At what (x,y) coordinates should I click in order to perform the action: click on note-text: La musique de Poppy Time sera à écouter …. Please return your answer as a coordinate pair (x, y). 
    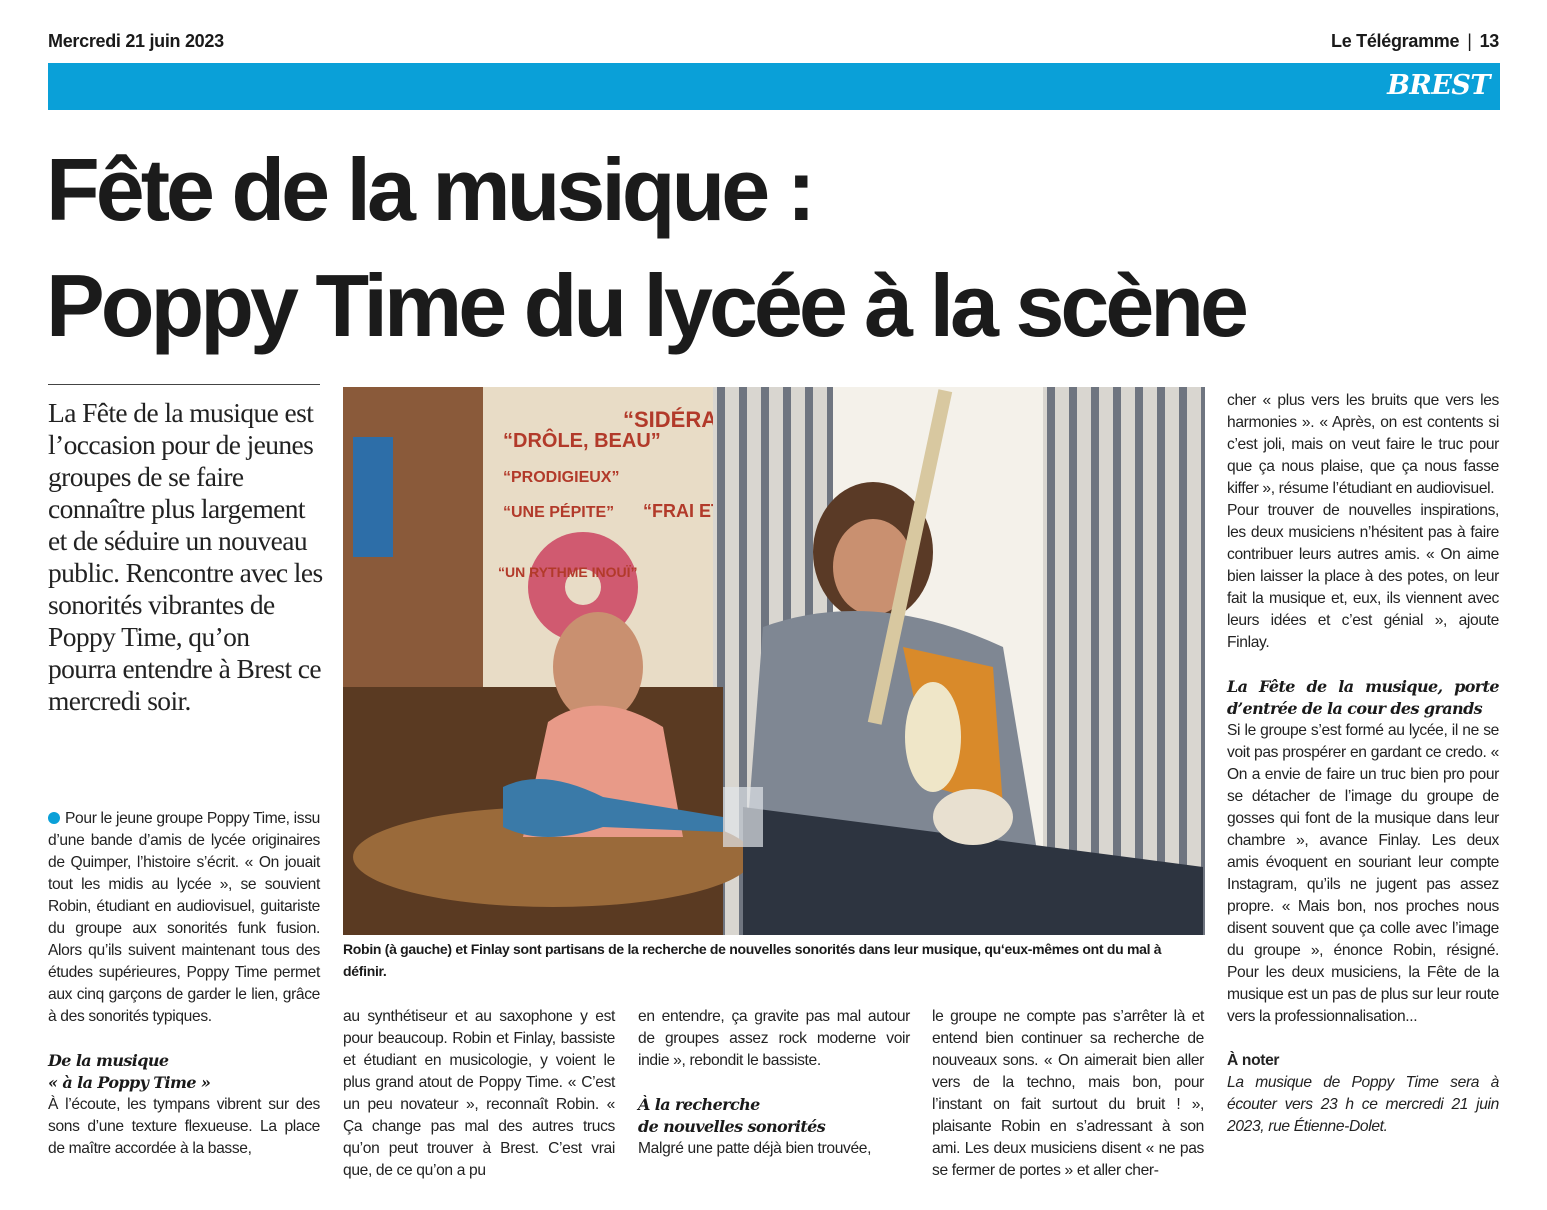
    Looking at the image, I should click on (1363, 1104).